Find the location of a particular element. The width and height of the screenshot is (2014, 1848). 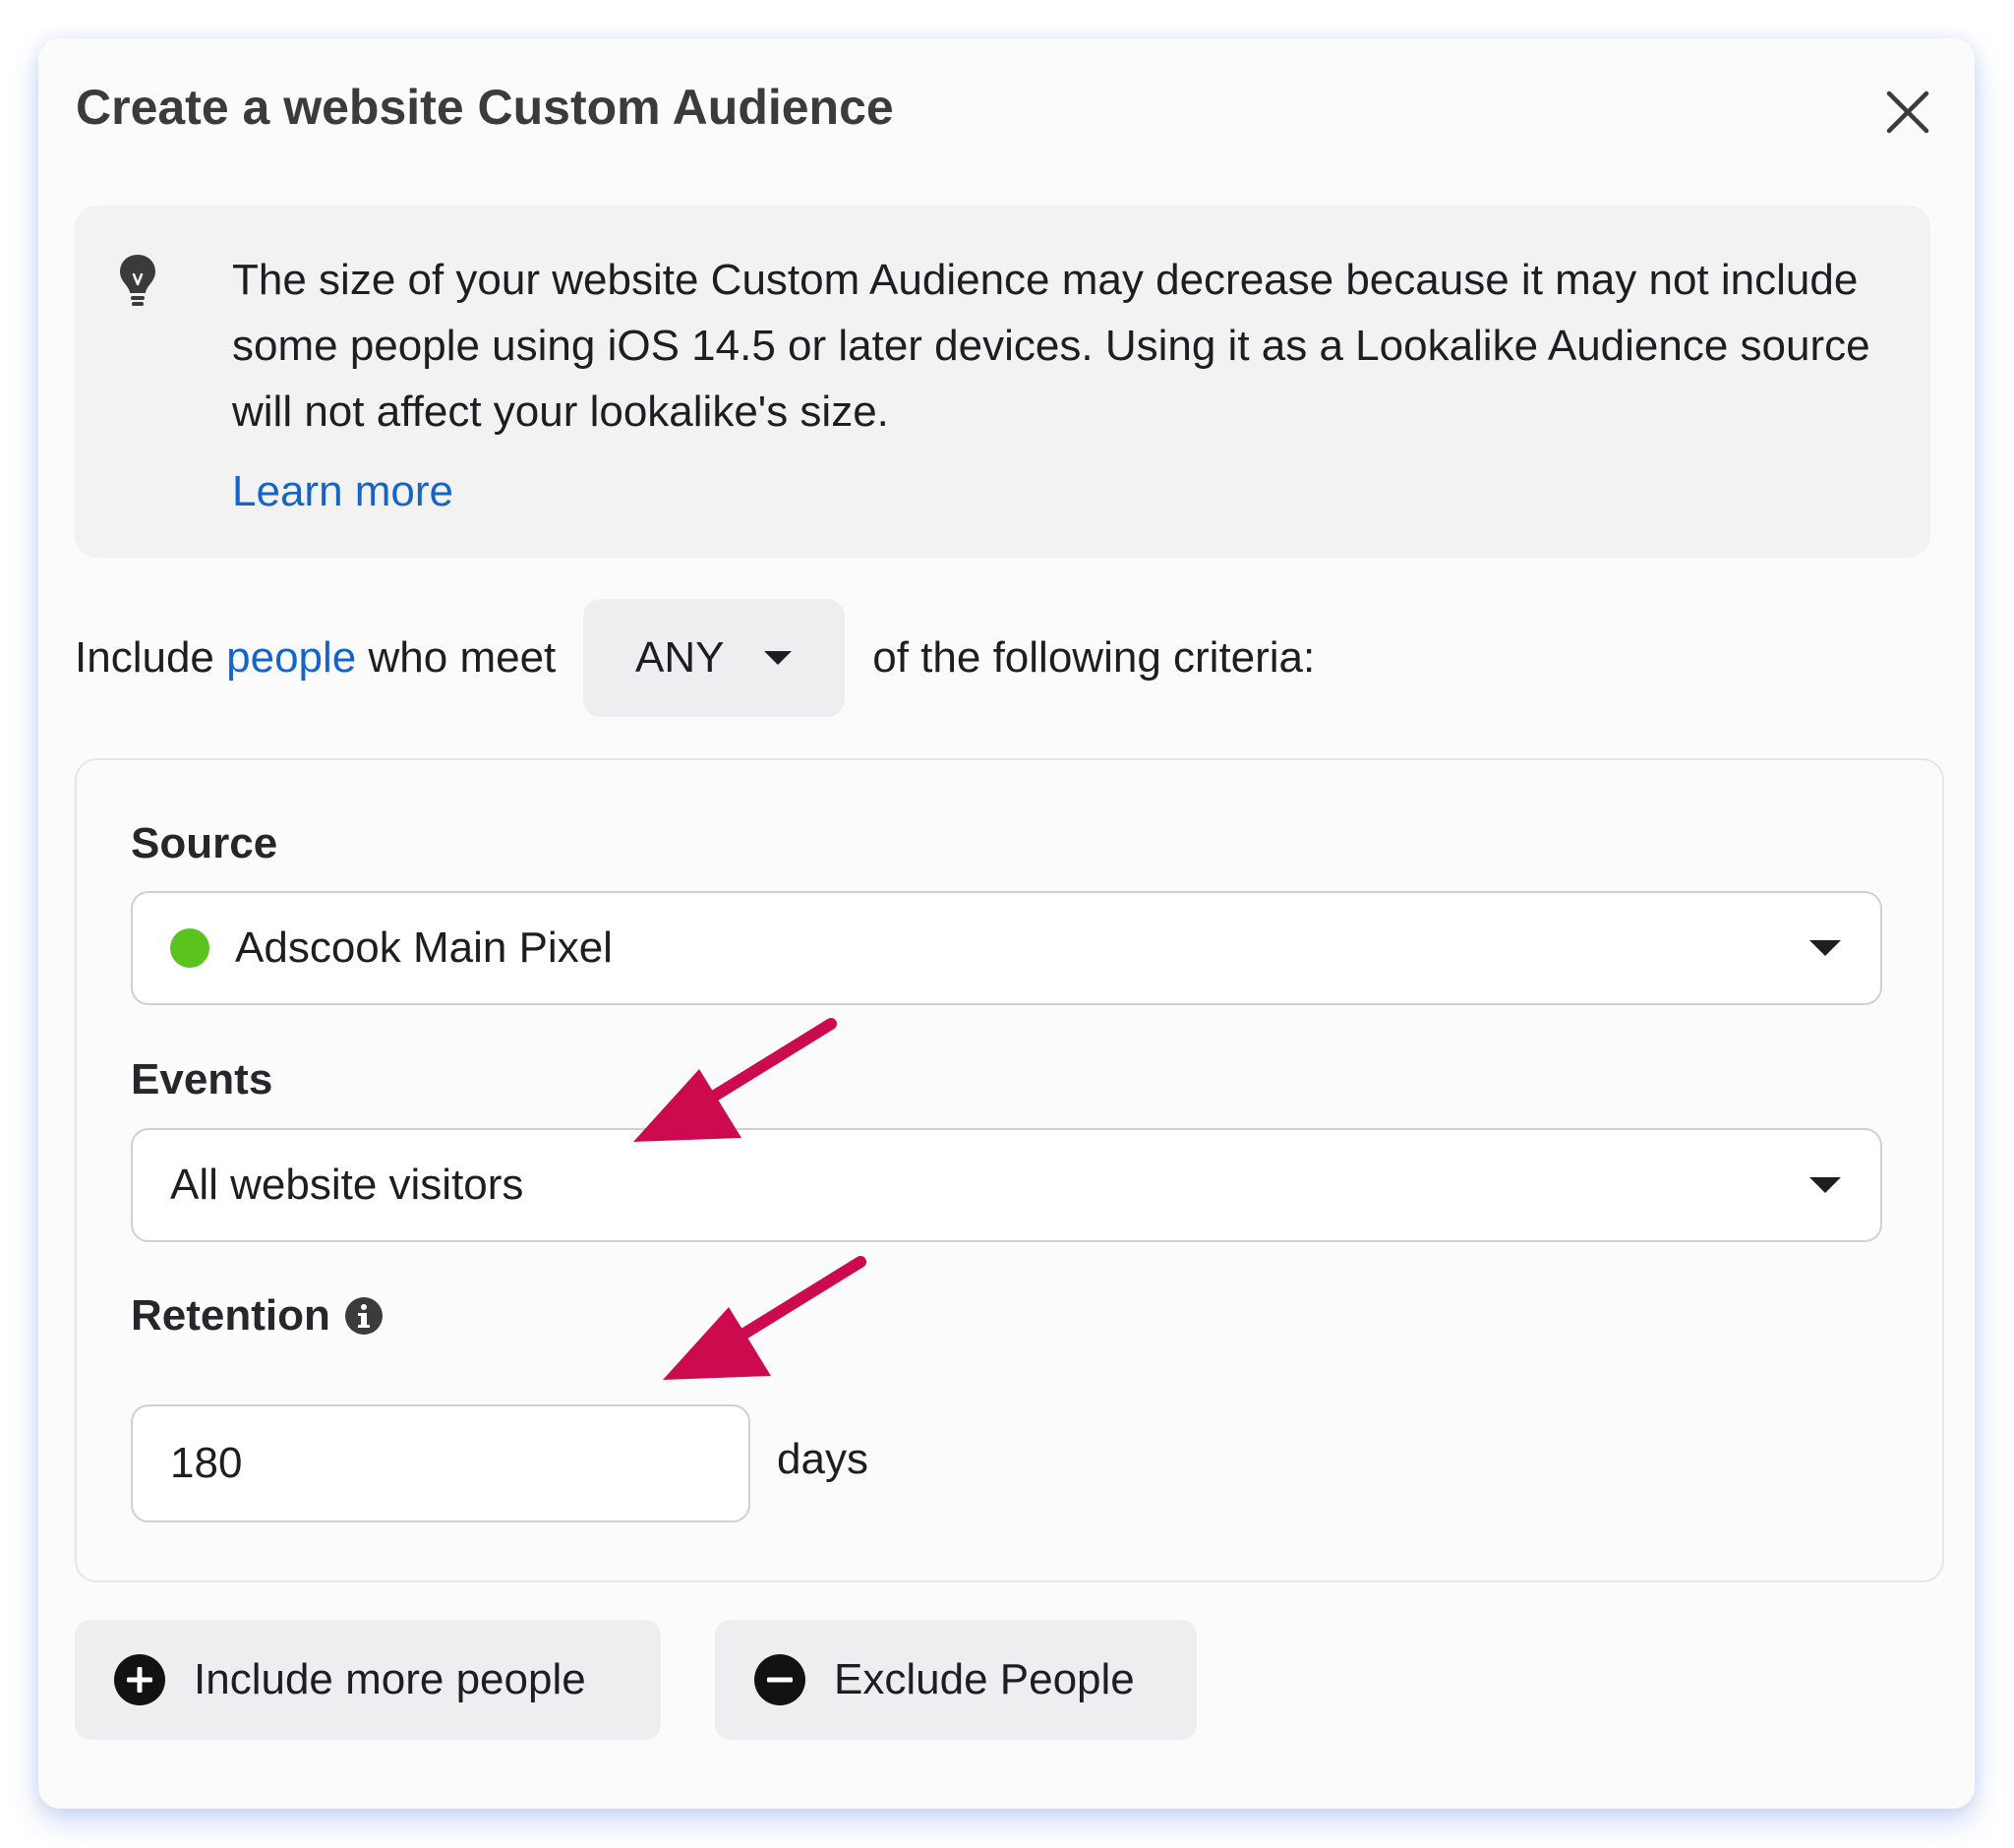

match-type-value: ANY is located at coordinates (680, 657).